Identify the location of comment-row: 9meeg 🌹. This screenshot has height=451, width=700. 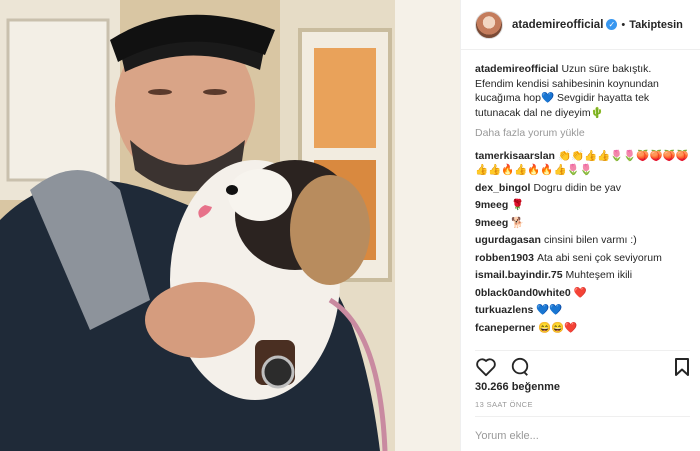
(582, 205).